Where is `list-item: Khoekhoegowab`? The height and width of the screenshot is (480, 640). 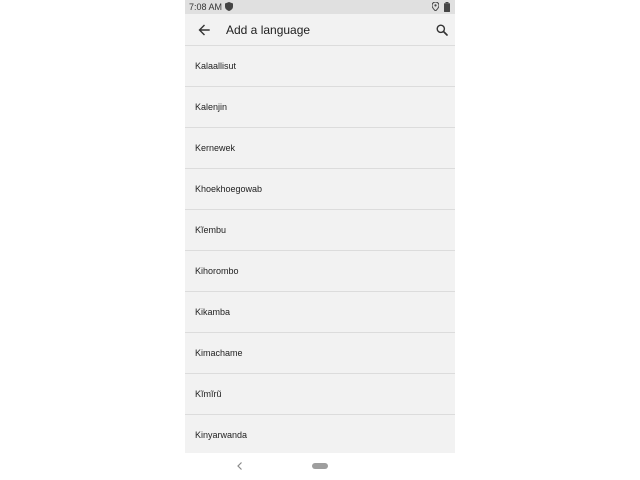
list-item: Khoekhoegowab is located at coordinates (320, 189).